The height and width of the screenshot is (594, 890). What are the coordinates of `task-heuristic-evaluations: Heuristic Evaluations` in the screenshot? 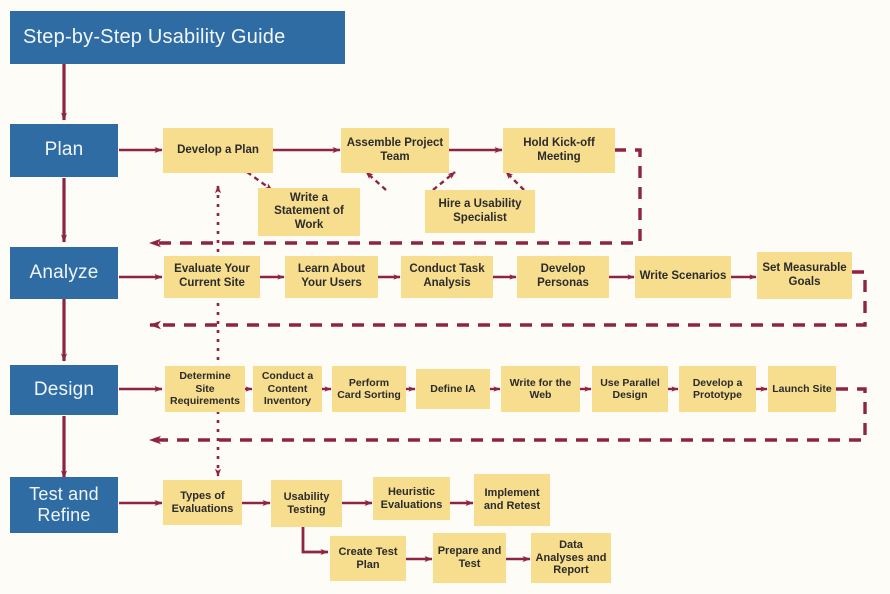 It's located at (411, 498).